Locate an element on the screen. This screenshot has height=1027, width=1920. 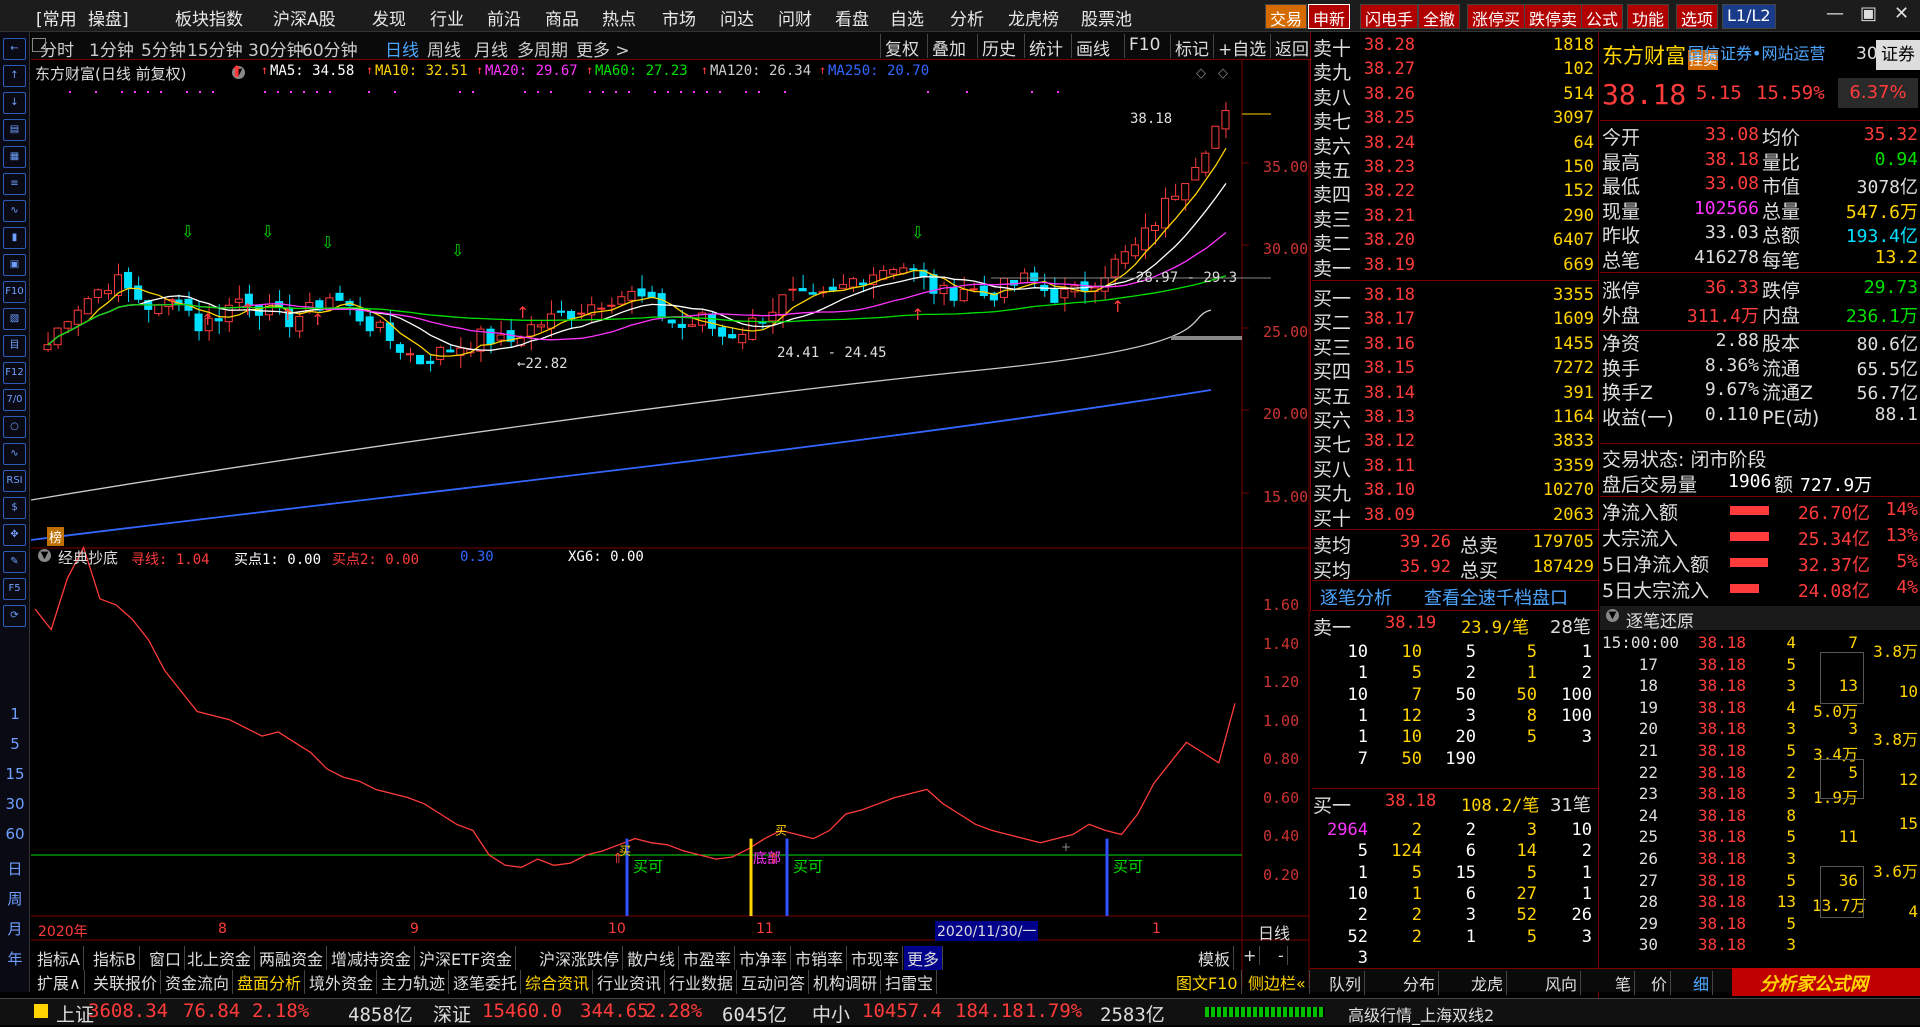
status-zx-label: 中小 is located at coordinates (831, 1013).